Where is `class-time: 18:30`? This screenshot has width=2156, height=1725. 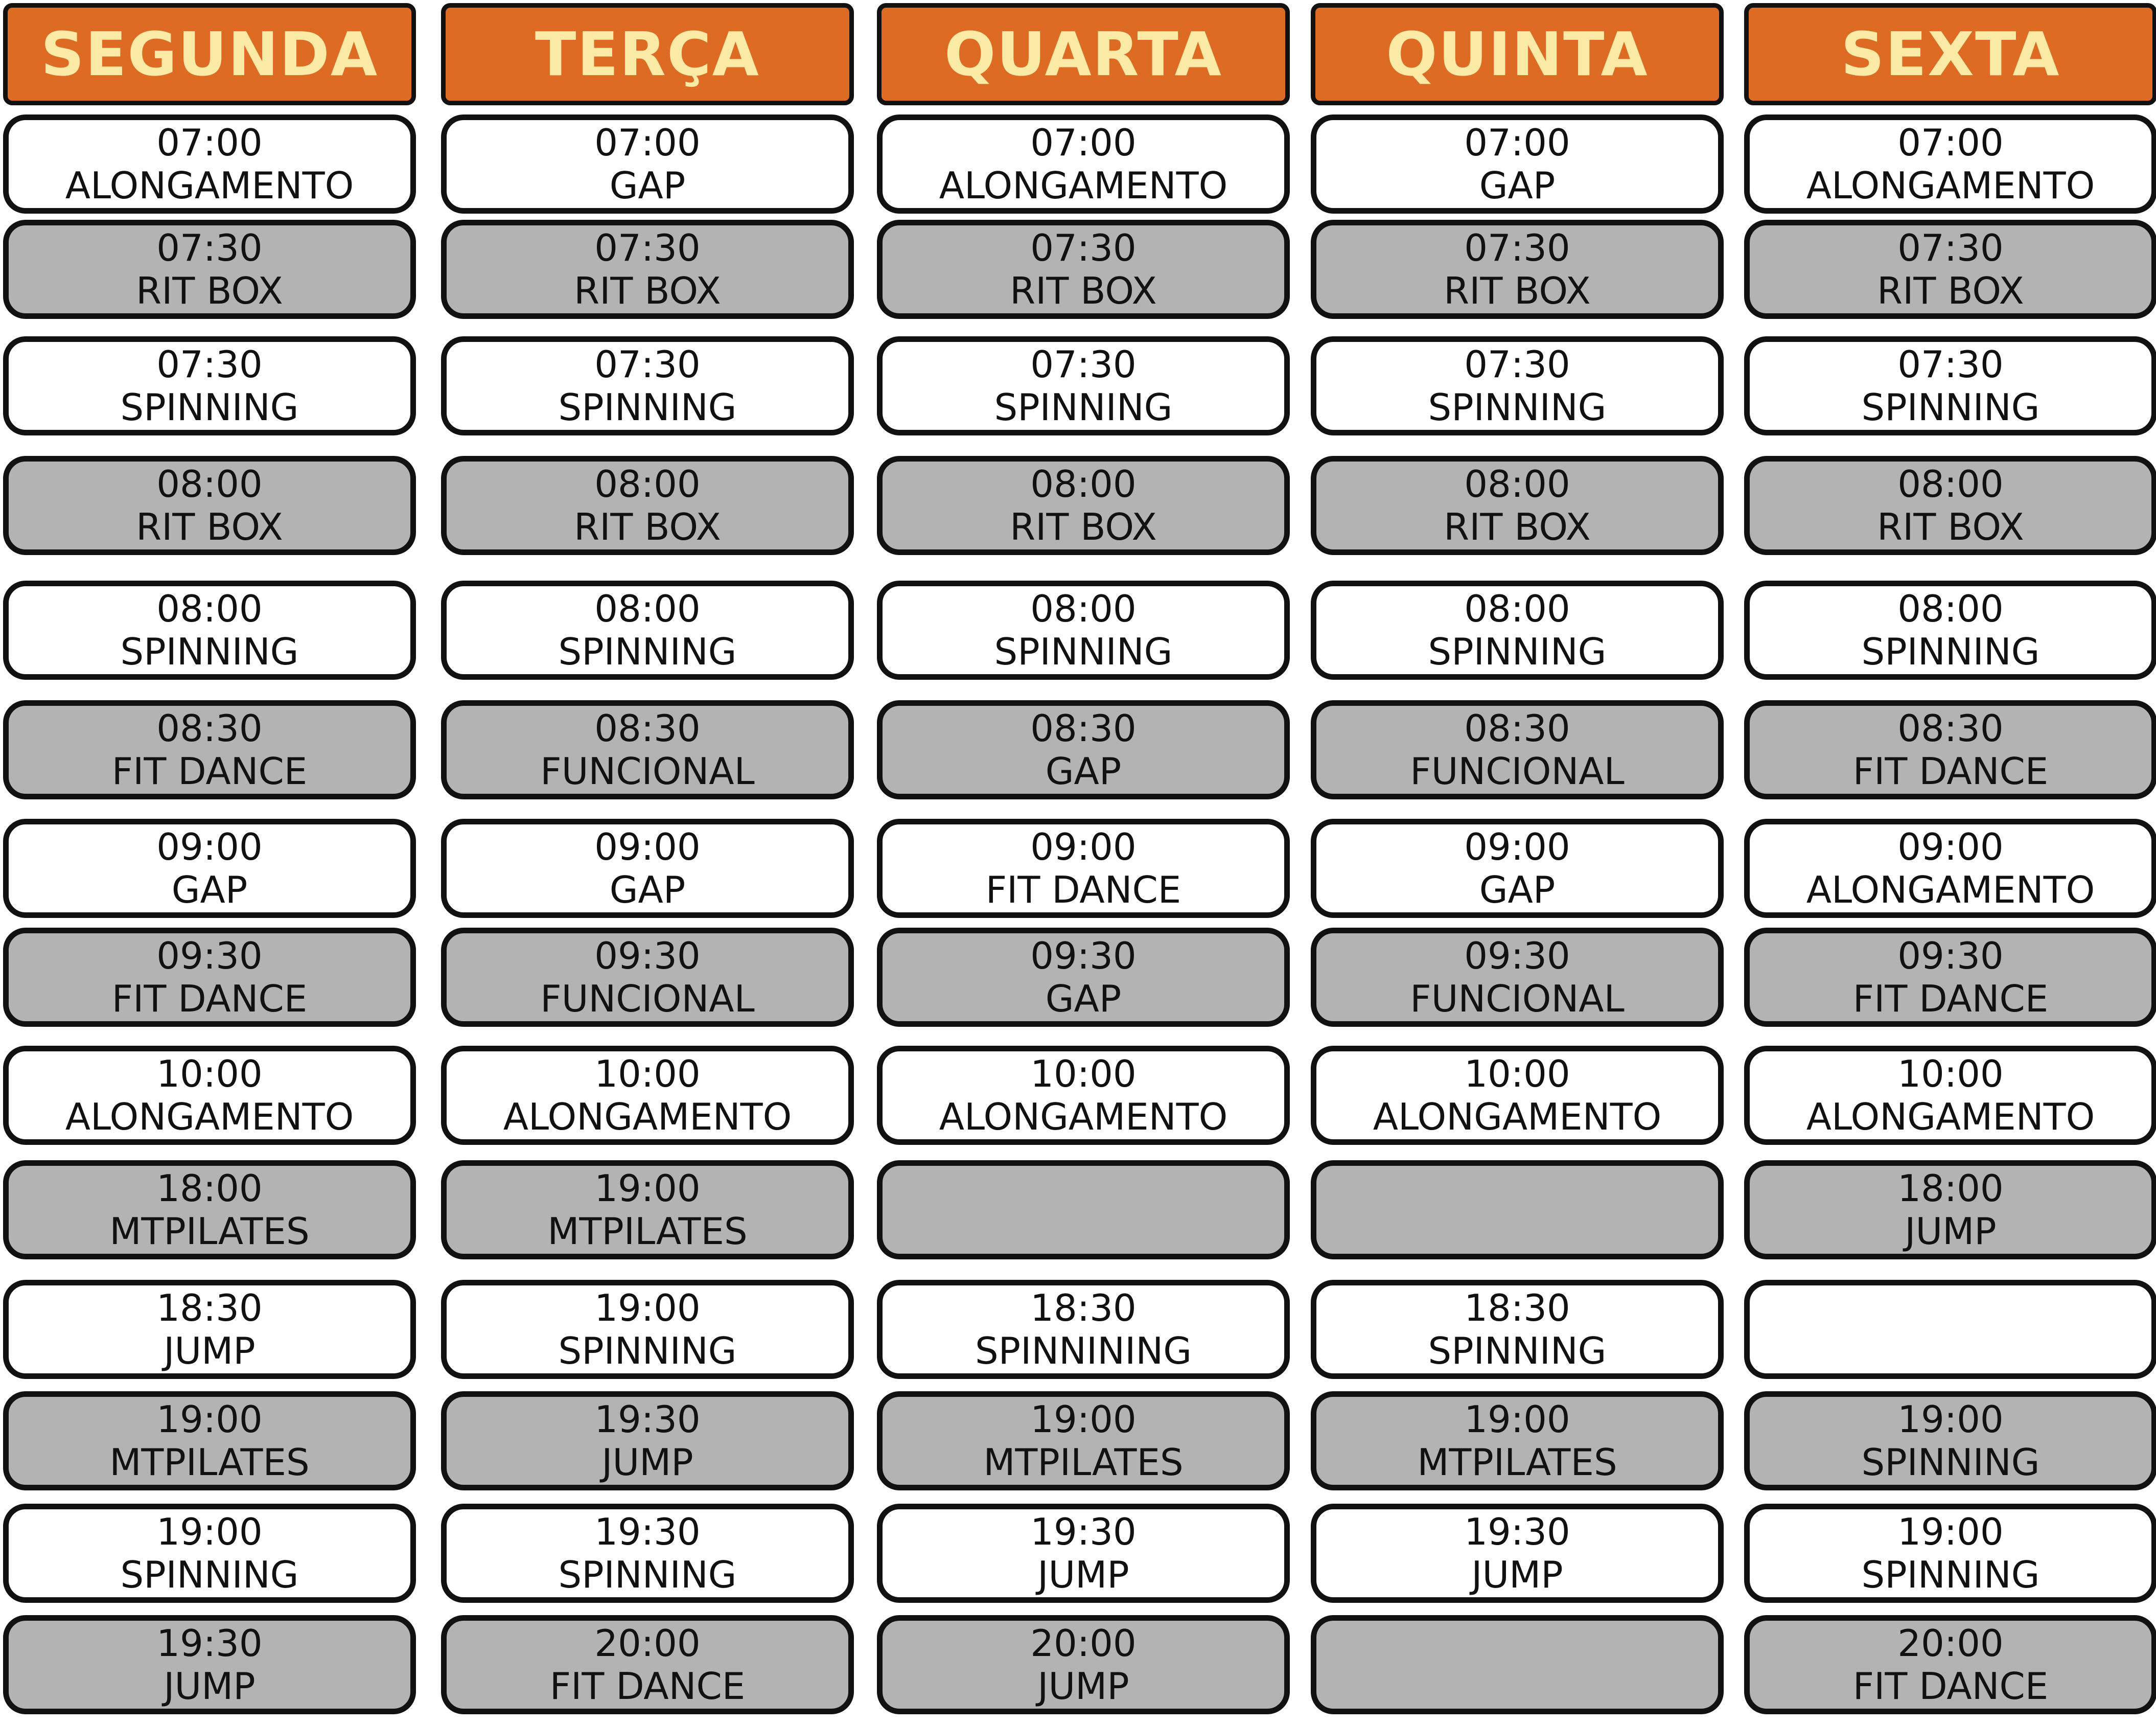 class-time: 18:30 is located at coordinates (1084, 1307).